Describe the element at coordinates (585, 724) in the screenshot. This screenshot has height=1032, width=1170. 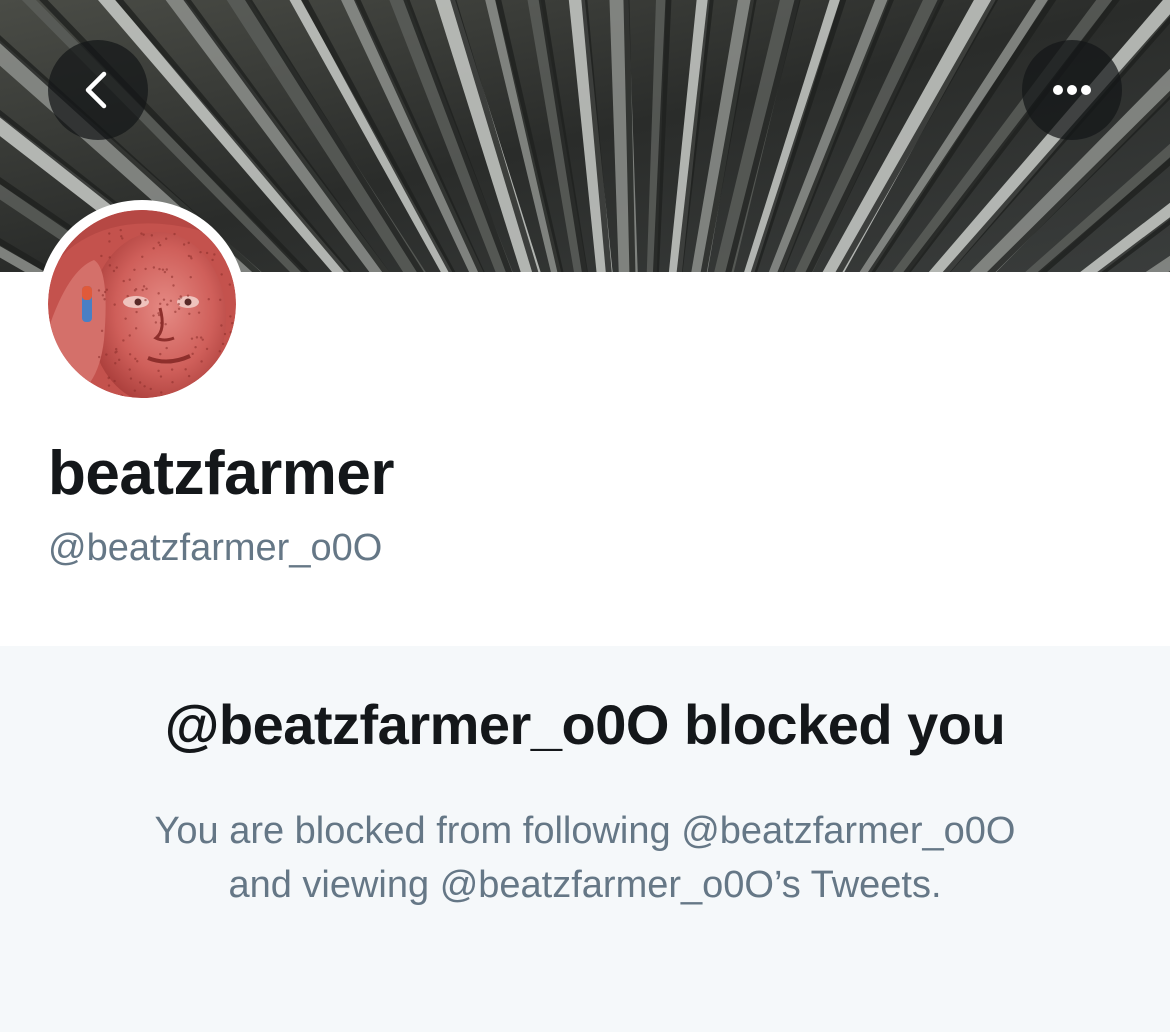
I see `blocked-title: @beatzfarmer_o0O blocked you` at that location.